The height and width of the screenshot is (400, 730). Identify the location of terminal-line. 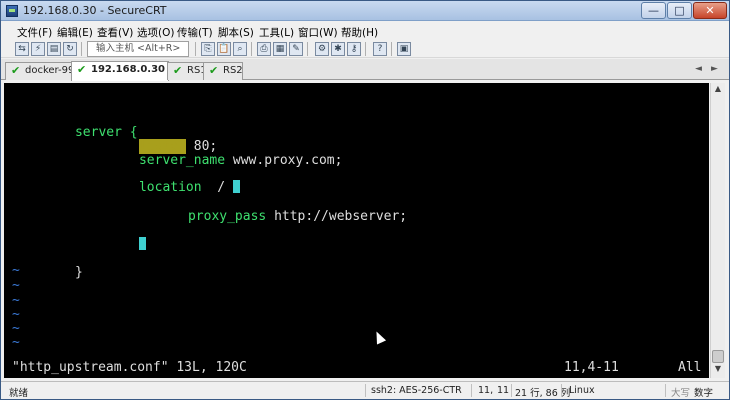
(119, 235).